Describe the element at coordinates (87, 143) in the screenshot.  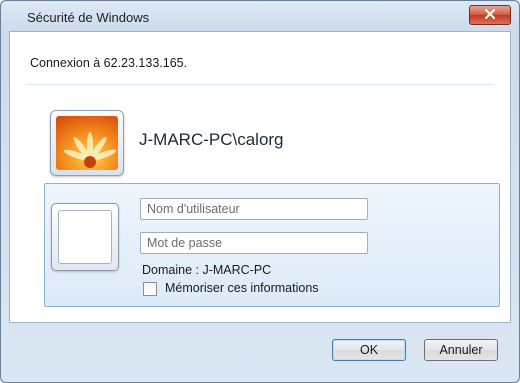
I see `saved-account-tile` at that location.